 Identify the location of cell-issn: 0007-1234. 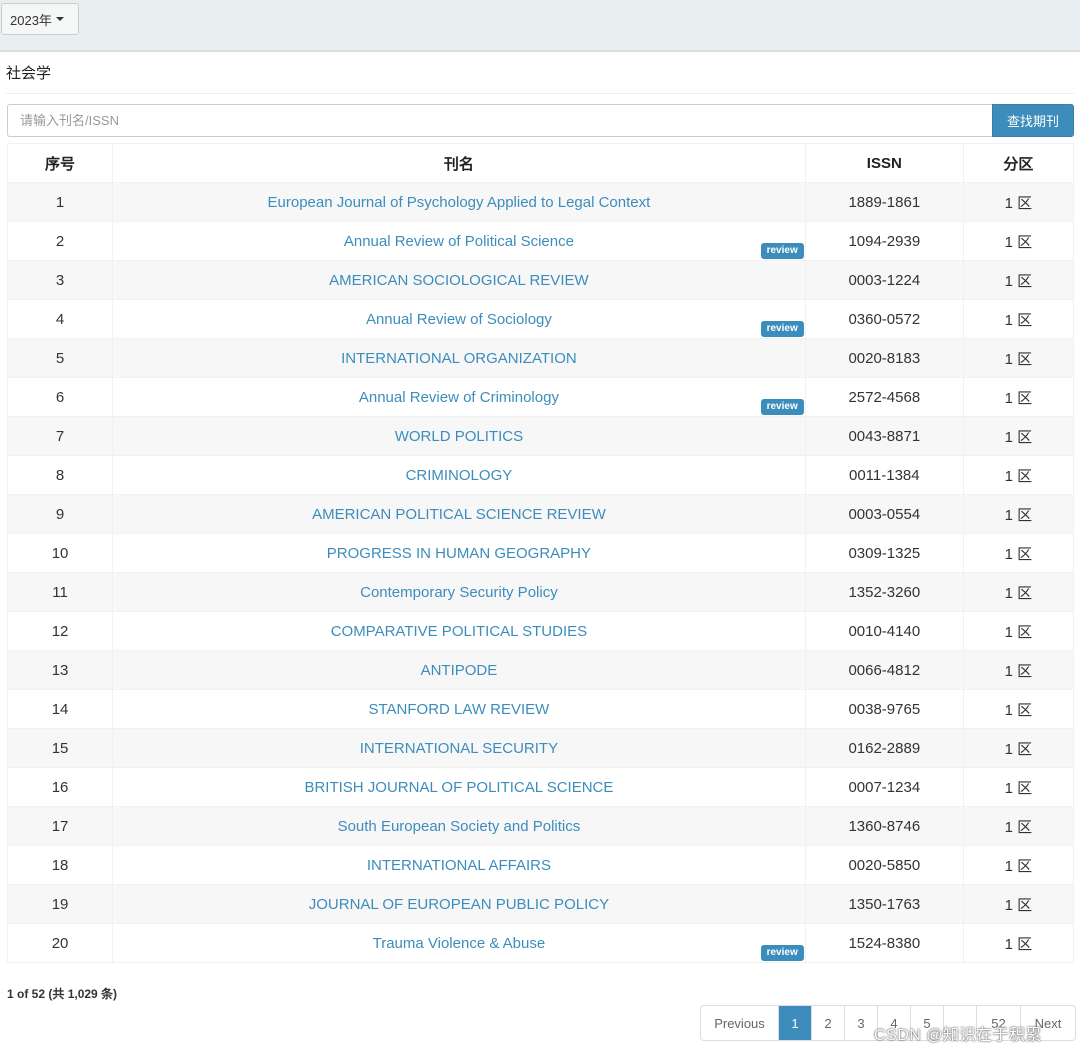
(884, 787).